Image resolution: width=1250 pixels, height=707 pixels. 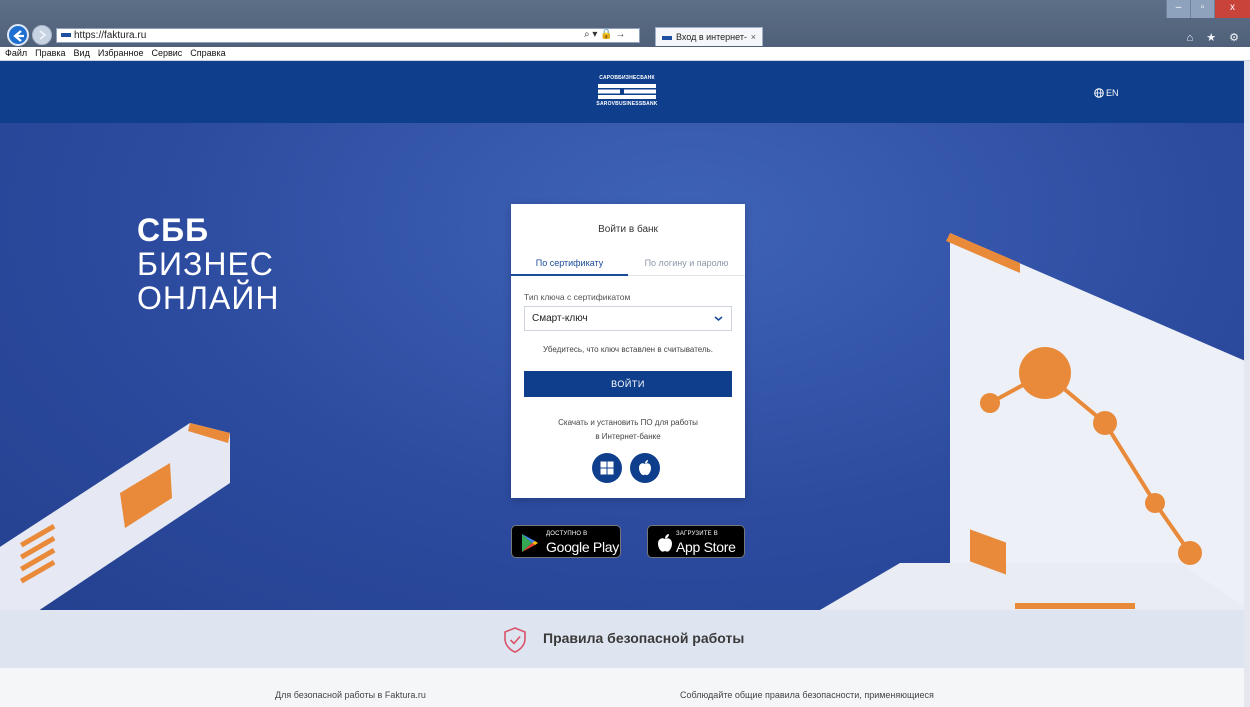 I want to click on download-line1: Скачать и установить ПО для работы, so click(x=628, y=422).